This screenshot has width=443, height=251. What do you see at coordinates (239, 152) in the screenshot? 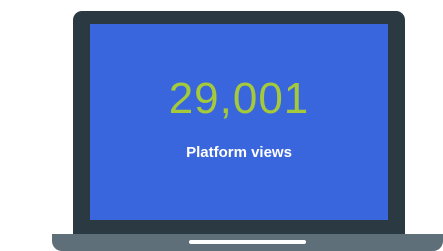
I see `platform-views-label: Platform views` at bounding box center [239, 152].